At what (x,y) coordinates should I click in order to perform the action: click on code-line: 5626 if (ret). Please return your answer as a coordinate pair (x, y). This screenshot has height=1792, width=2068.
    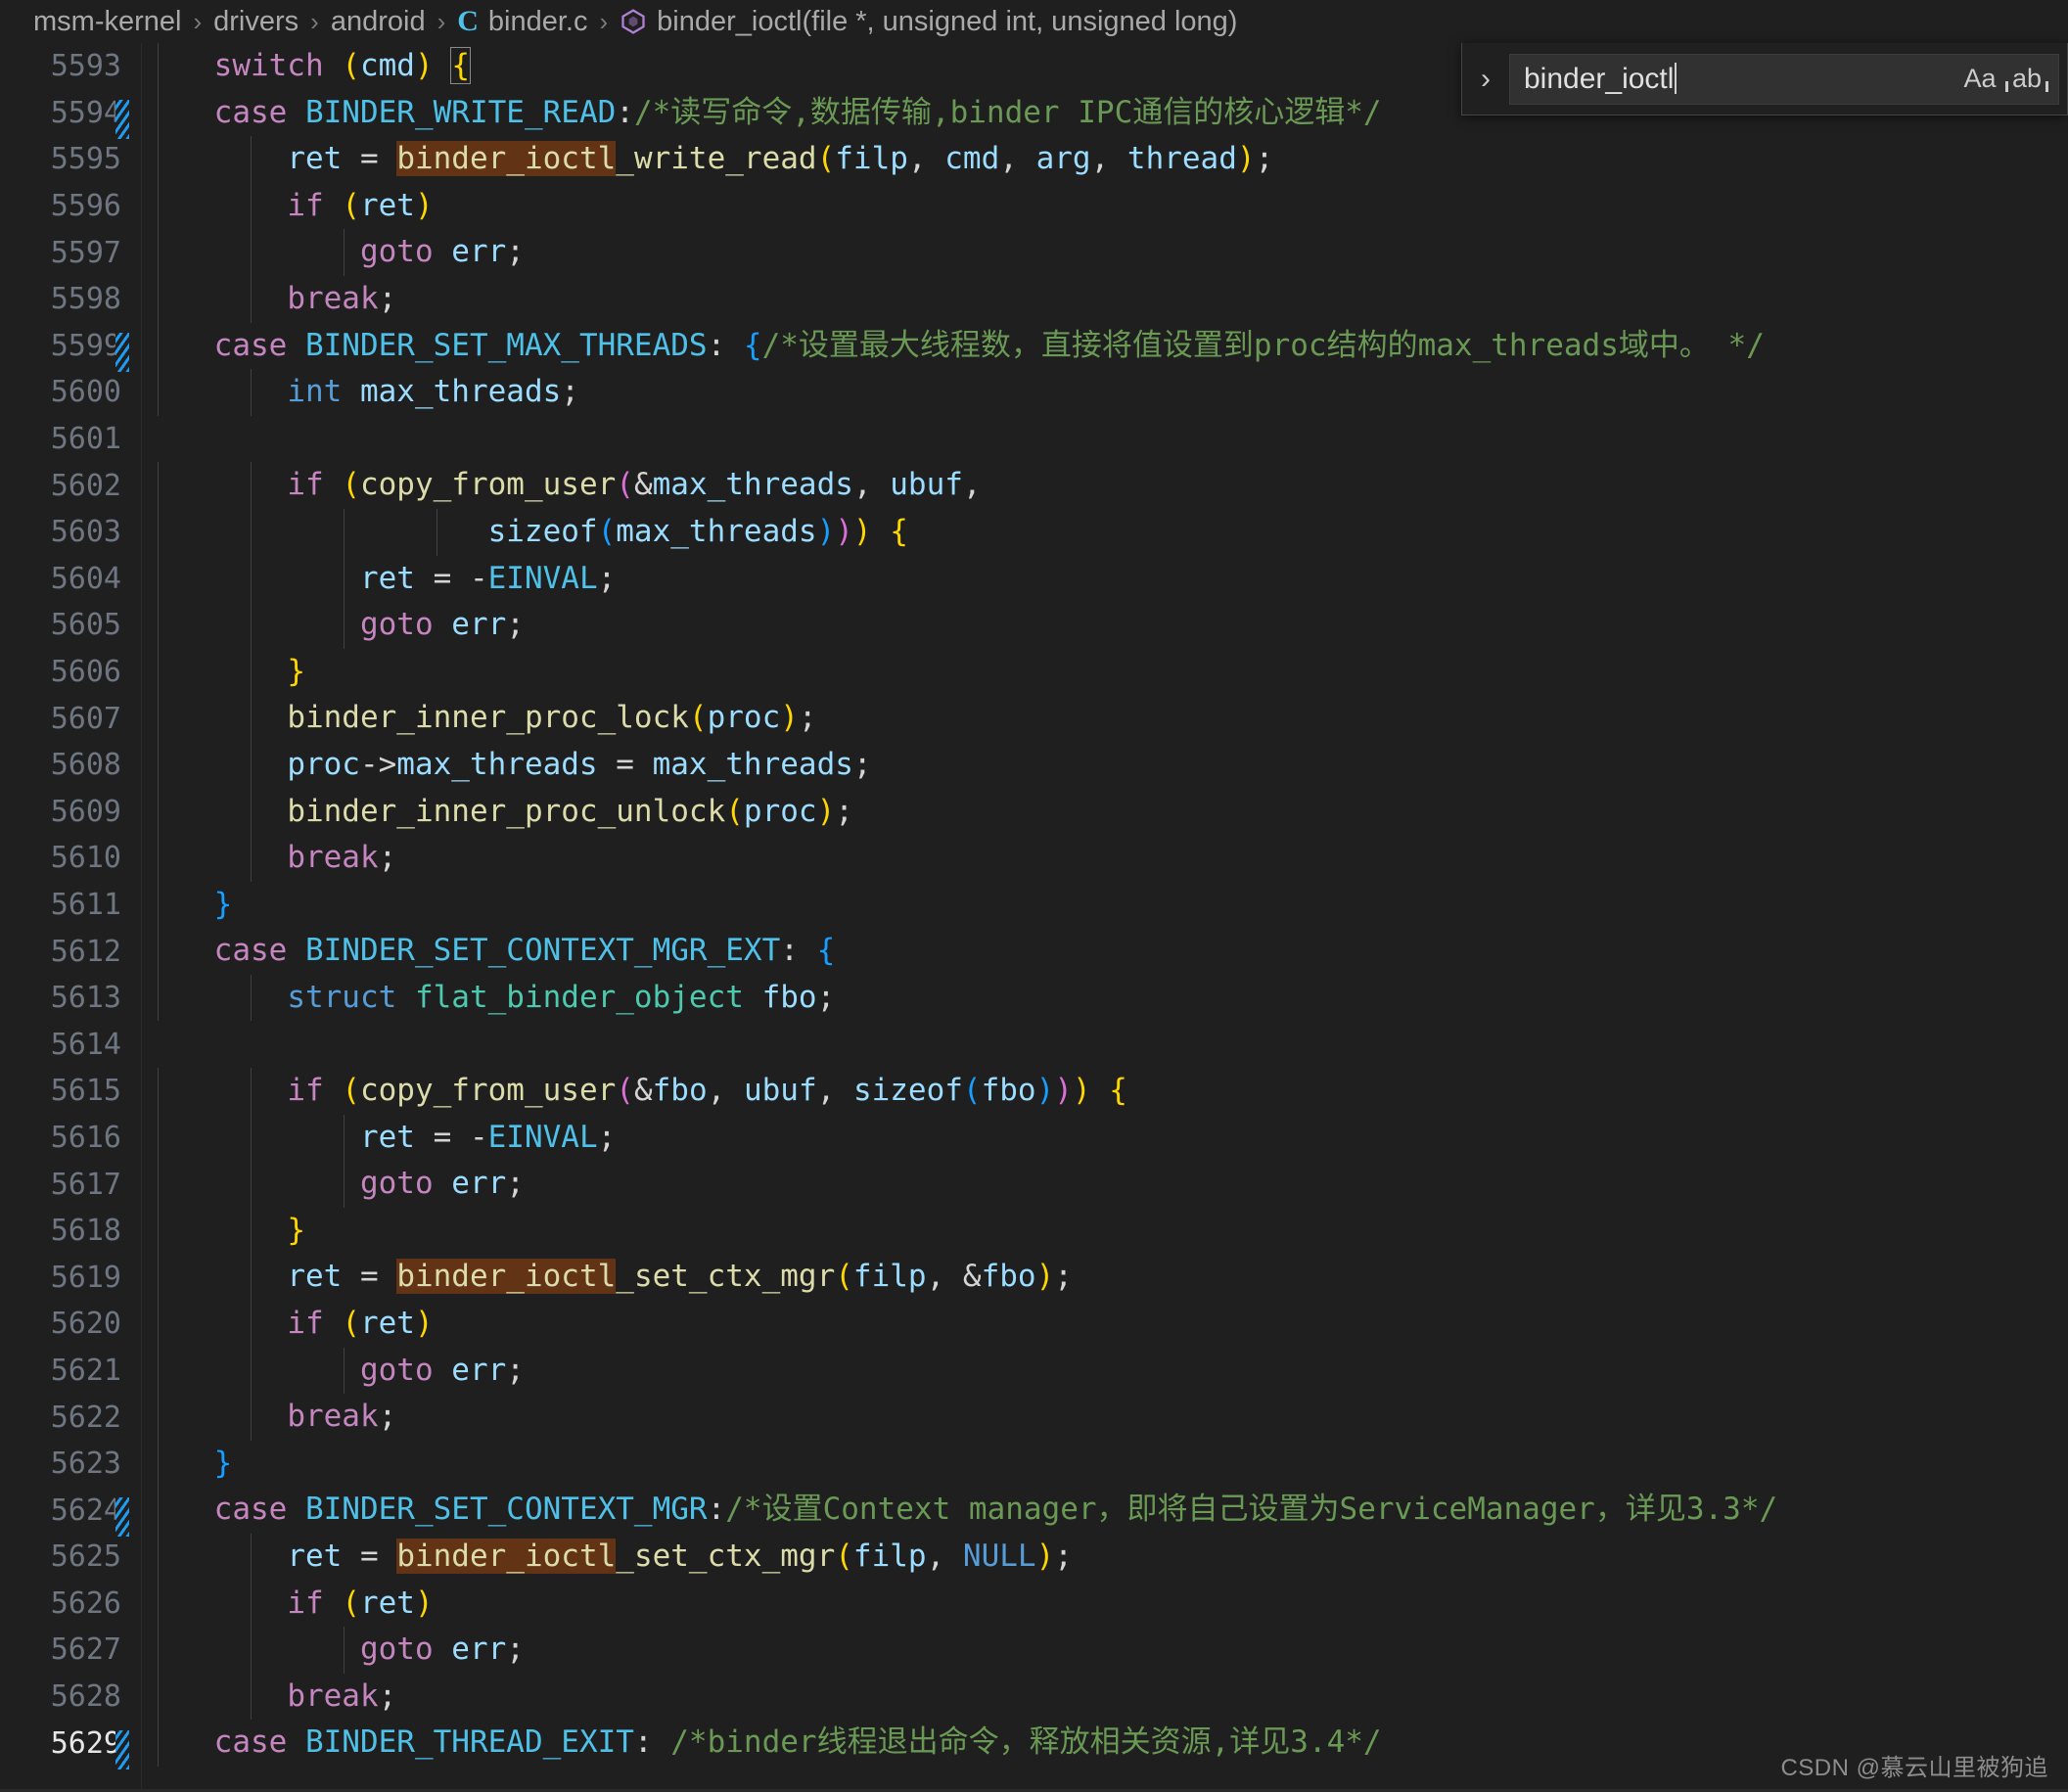
    Looking at the image, I should click on (1034, 1604).